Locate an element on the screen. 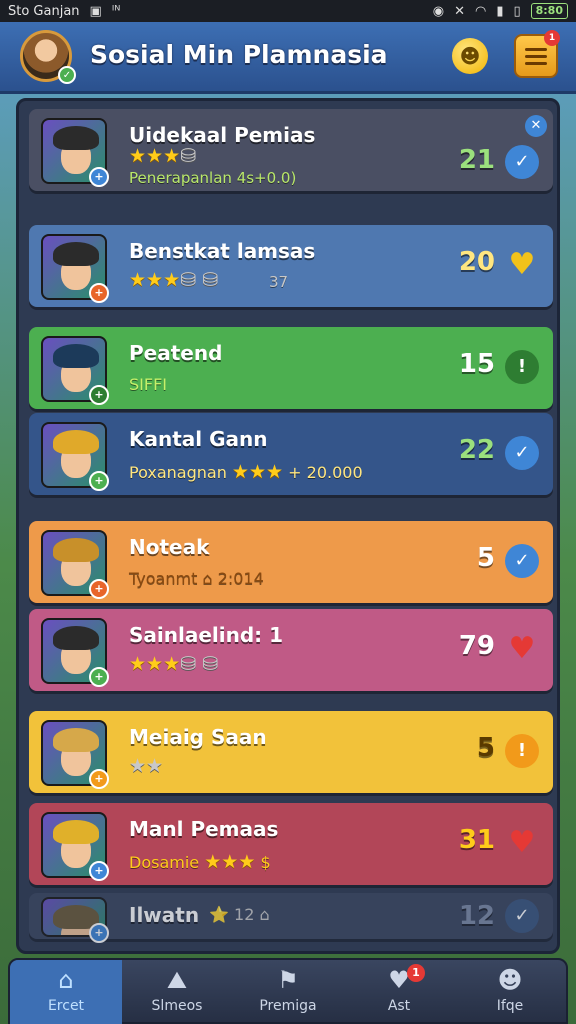  nav-label: Slmeos is located at coordinates (177, 1006).